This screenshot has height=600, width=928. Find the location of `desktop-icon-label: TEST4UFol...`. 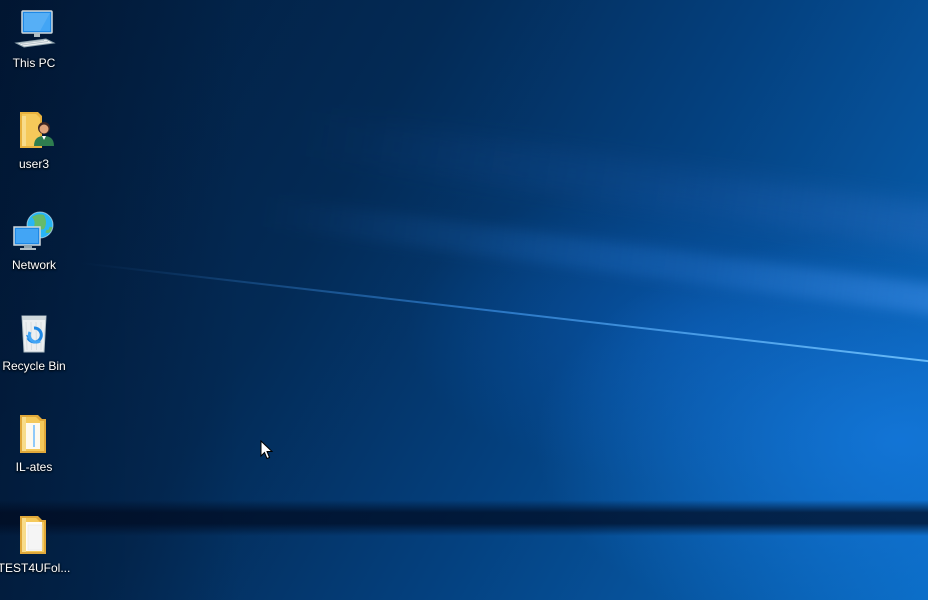

desktop-icon-label: TEST4UFol... is located at coordinates (35, 568).